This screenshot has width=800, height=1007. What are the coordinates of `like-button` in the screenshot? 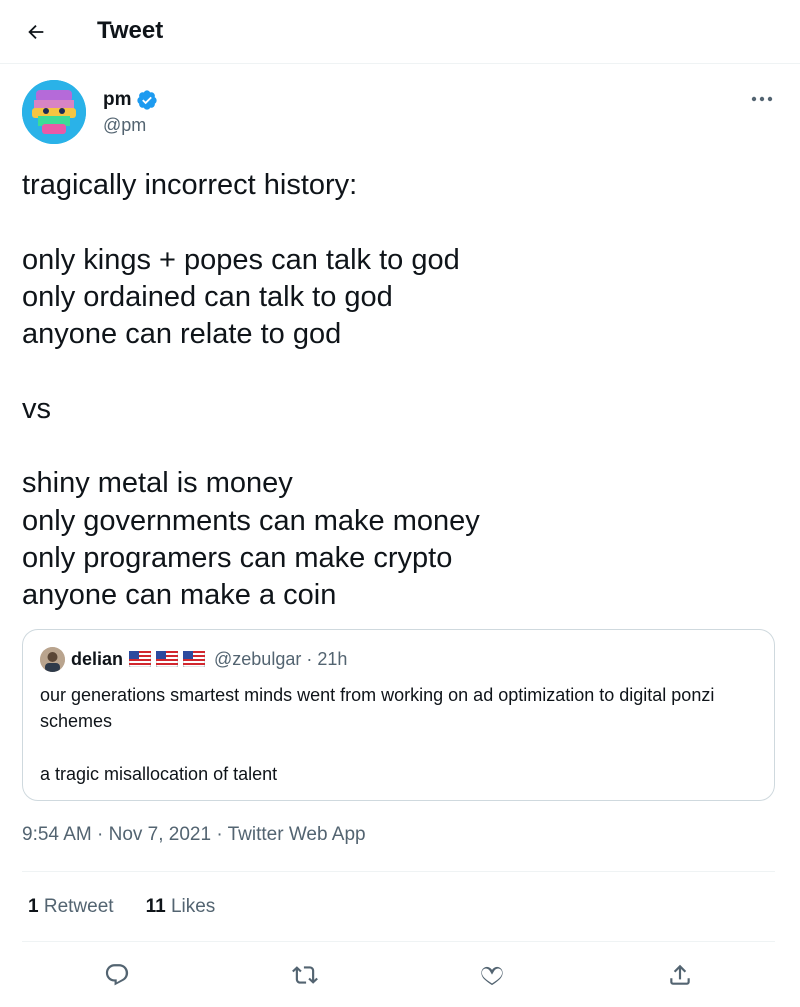 It's located at (492, 975).